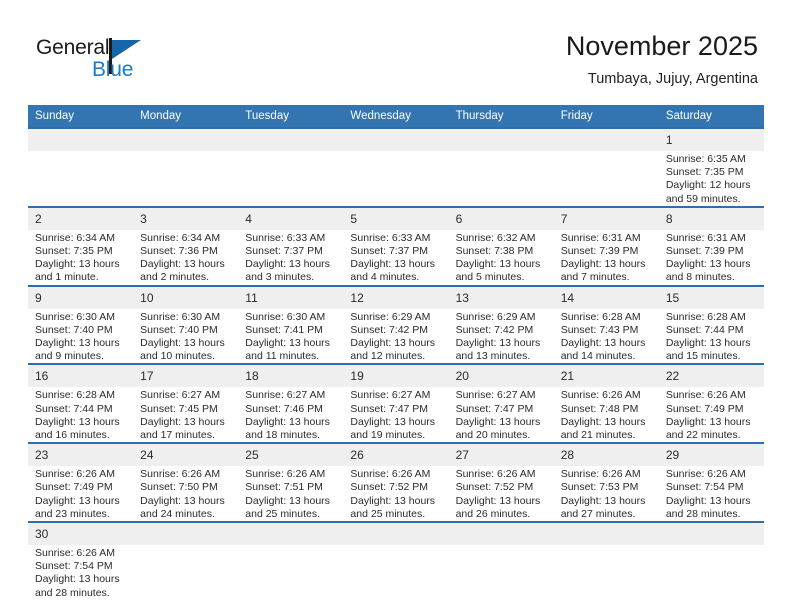  What do you see at coordinates (389, 408) in the screenshot?
I see `day-sunset-text: Sunset: 7:47 PM` at bounding box center [389, 408].